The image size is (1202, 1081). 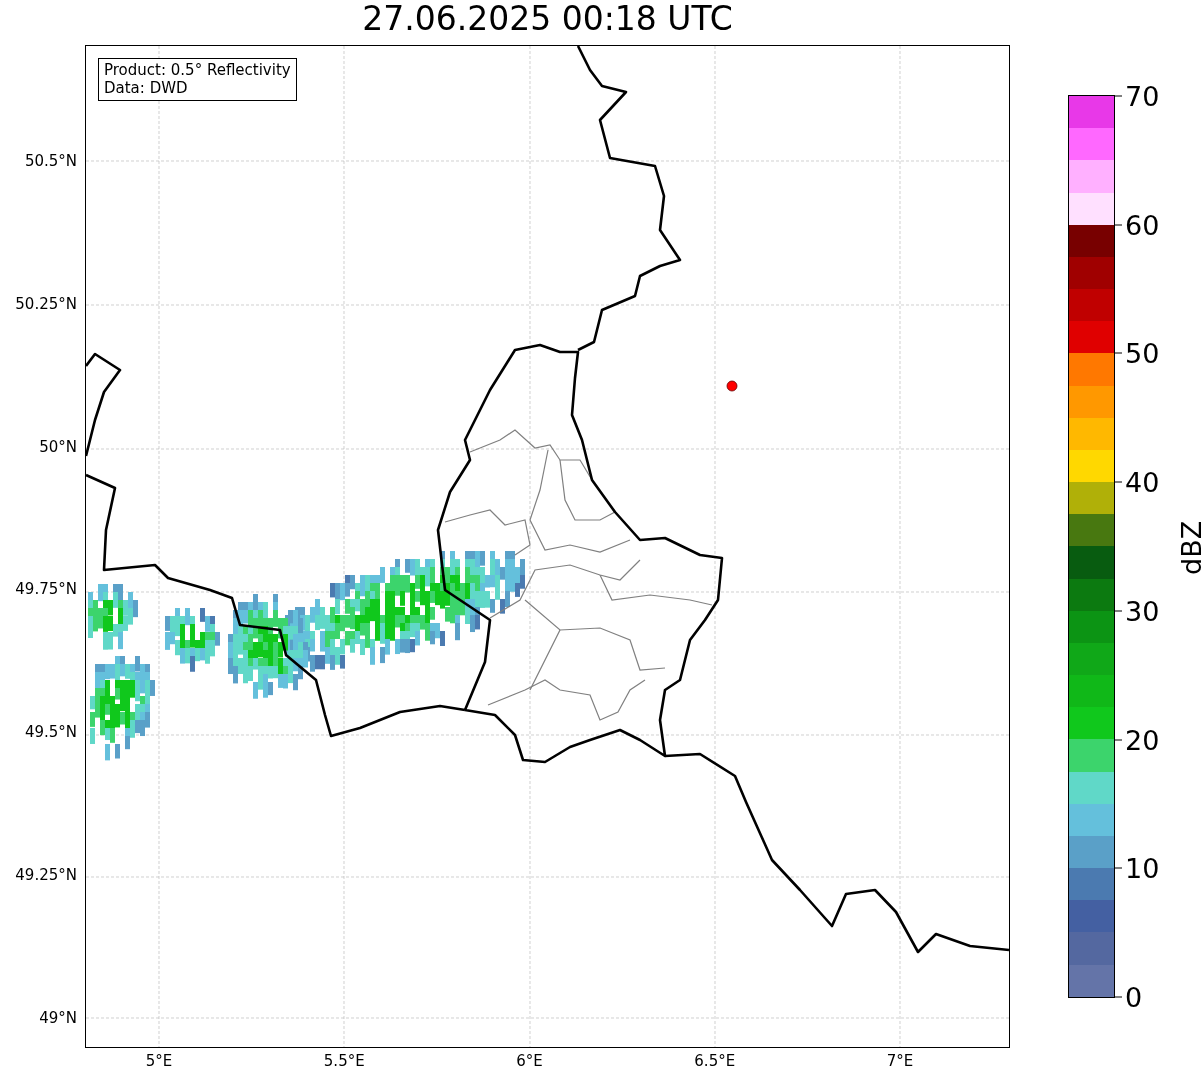 I want to click on latitude-label: 50°N, so click(x=58, y=446).